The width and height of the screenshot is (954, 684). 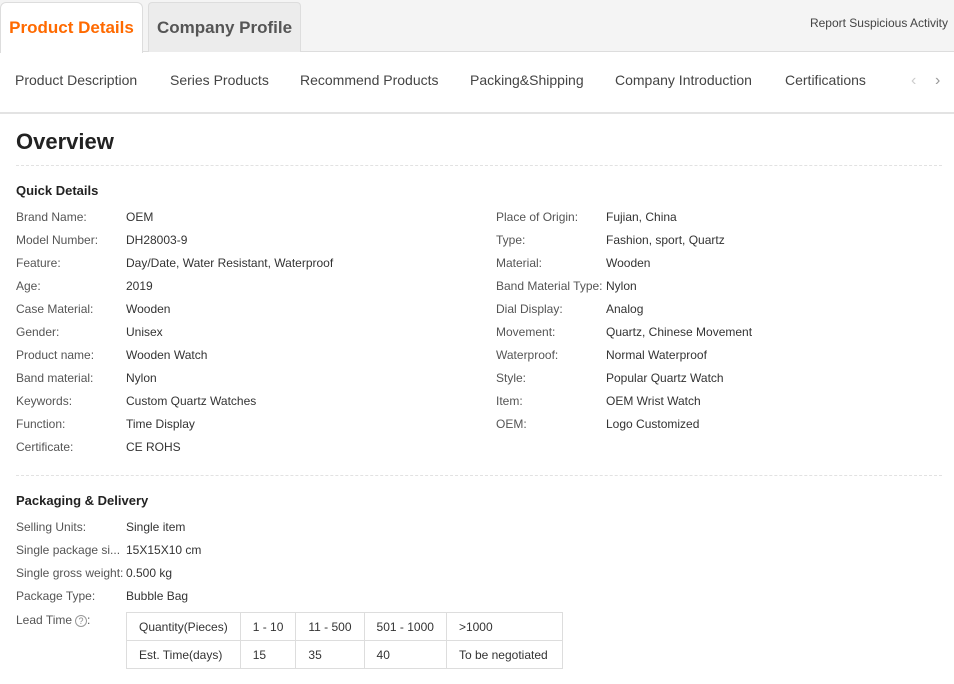 What do you see at coordinates (527, 80) in the screenshot?
I see `nav-packing-shipping: Packing&Shipping` at bounding box center [527, 80].